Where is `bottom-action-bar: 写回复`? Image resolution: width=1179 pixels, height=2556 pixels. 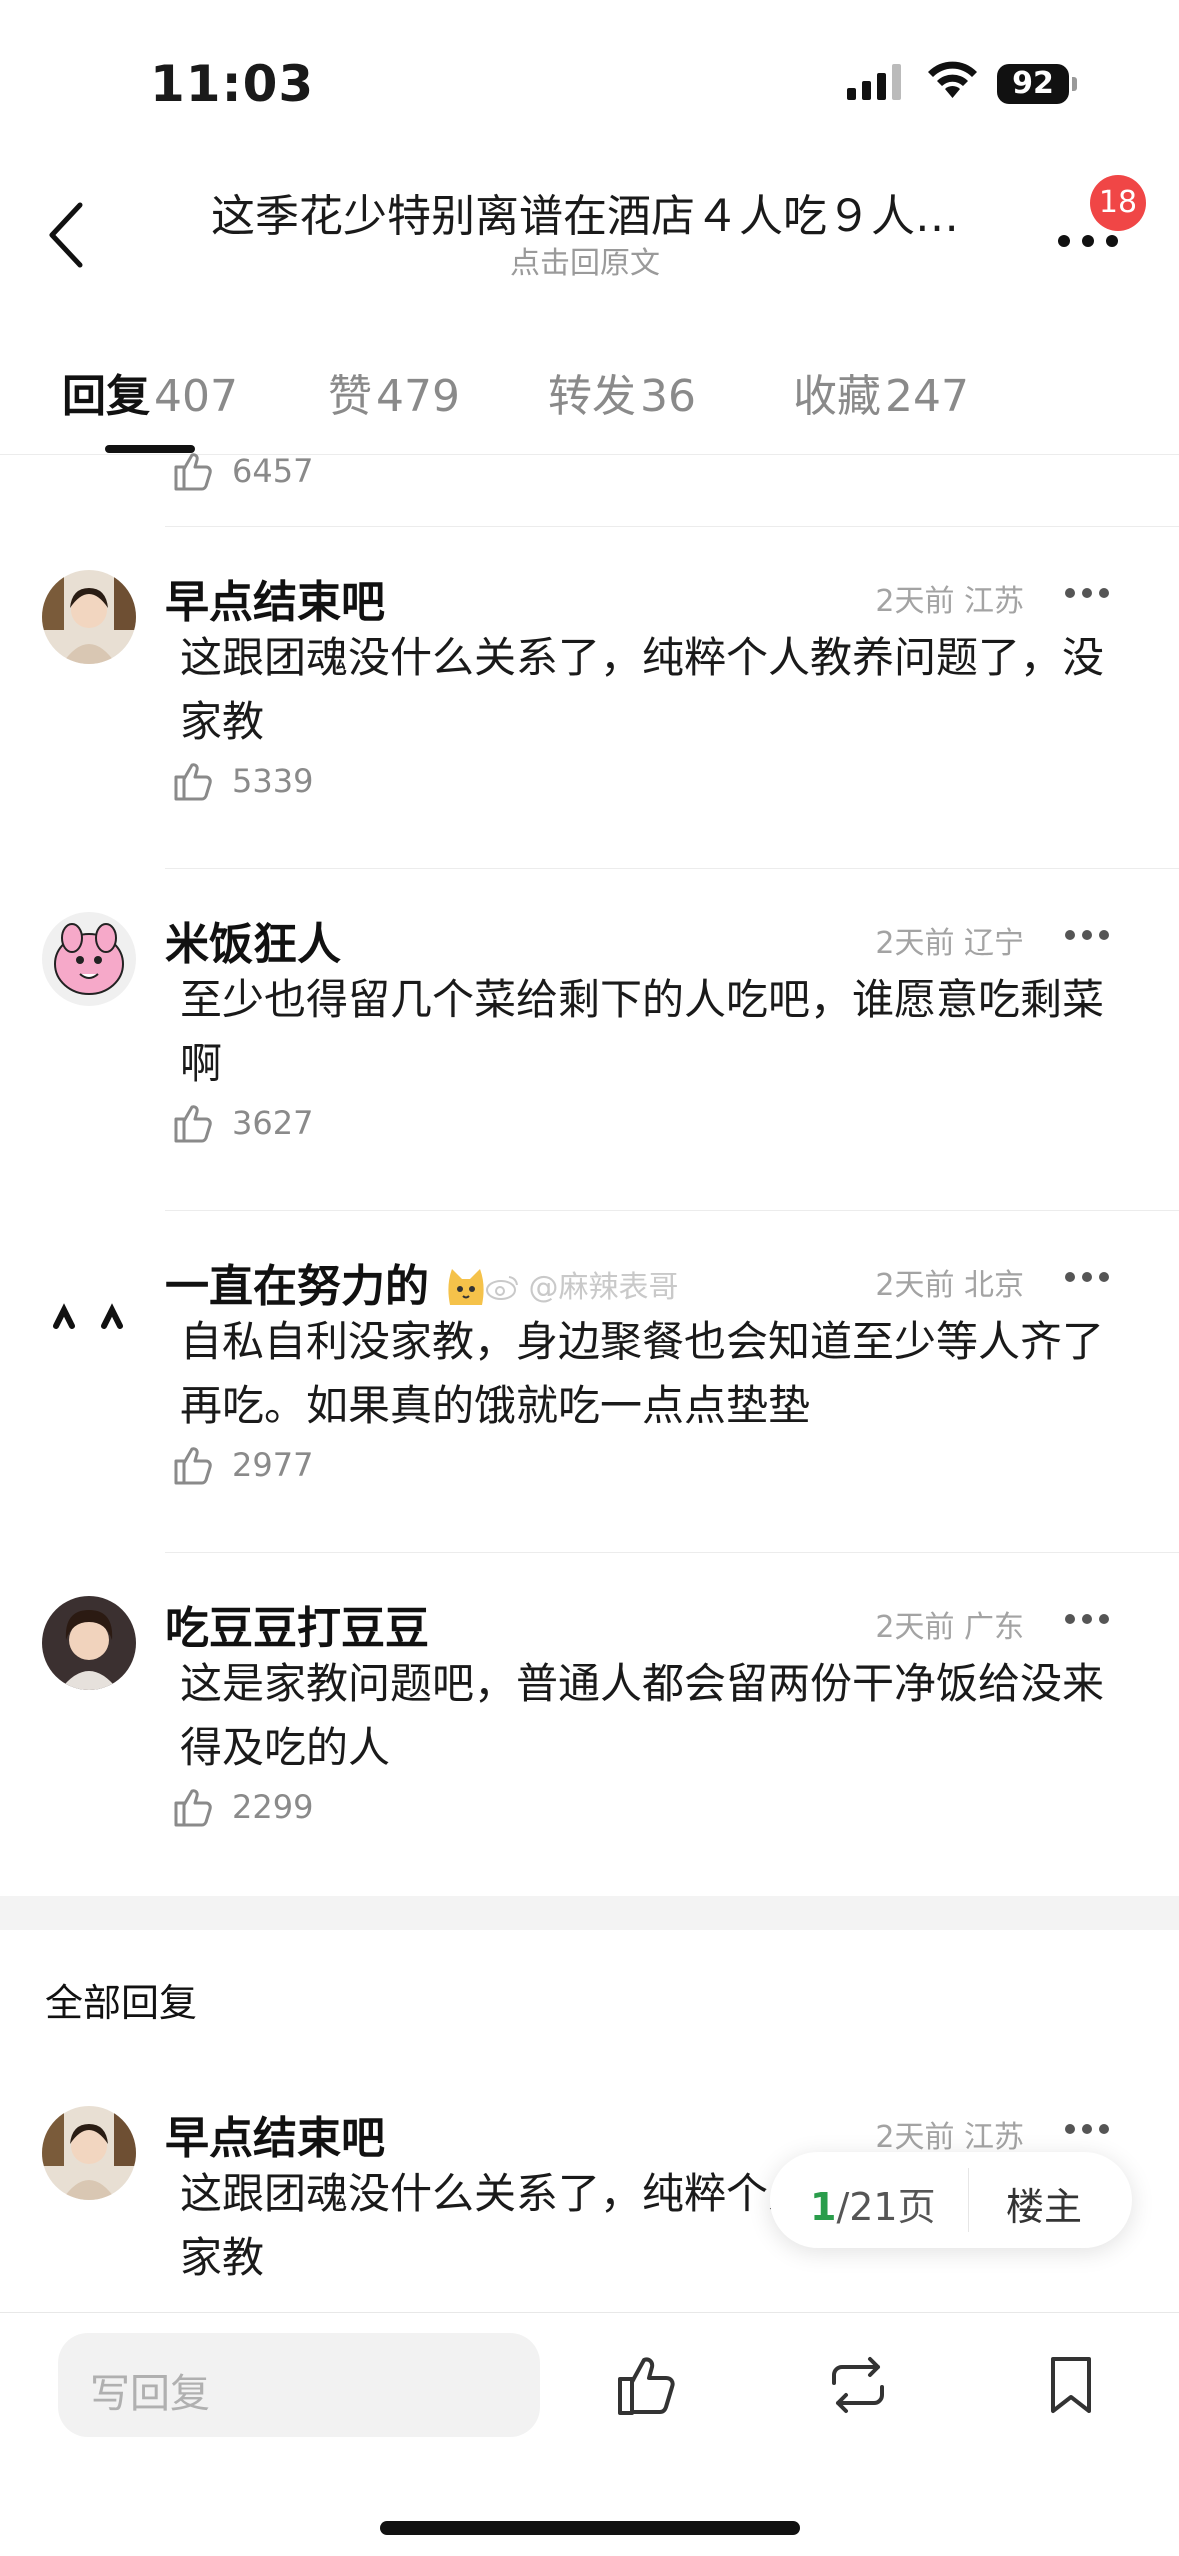
bottom-action-bar: 写回复 is located at coordinates (589, 2434).